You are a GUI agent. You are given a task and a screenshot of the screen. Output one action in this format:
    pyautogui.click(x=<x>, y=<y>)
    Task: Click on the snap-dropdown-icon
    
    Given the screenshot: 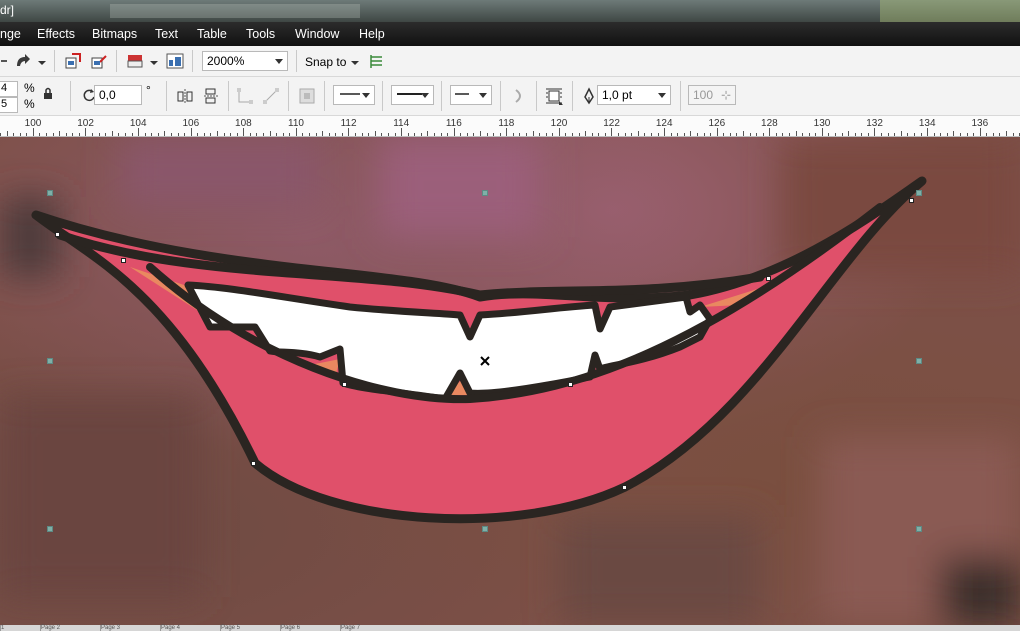 What is the action you would take?
    pyautogui.click(x=355, y=65)
    